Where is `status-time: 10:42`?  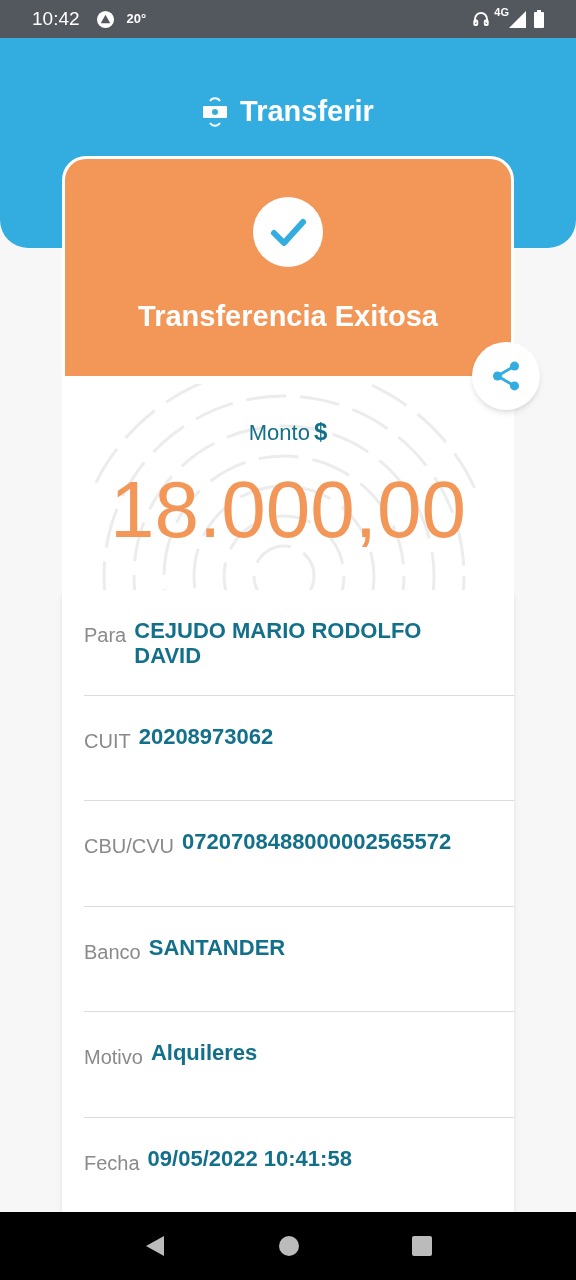 status-time: 10:42 is located at coordinates (56, 18).